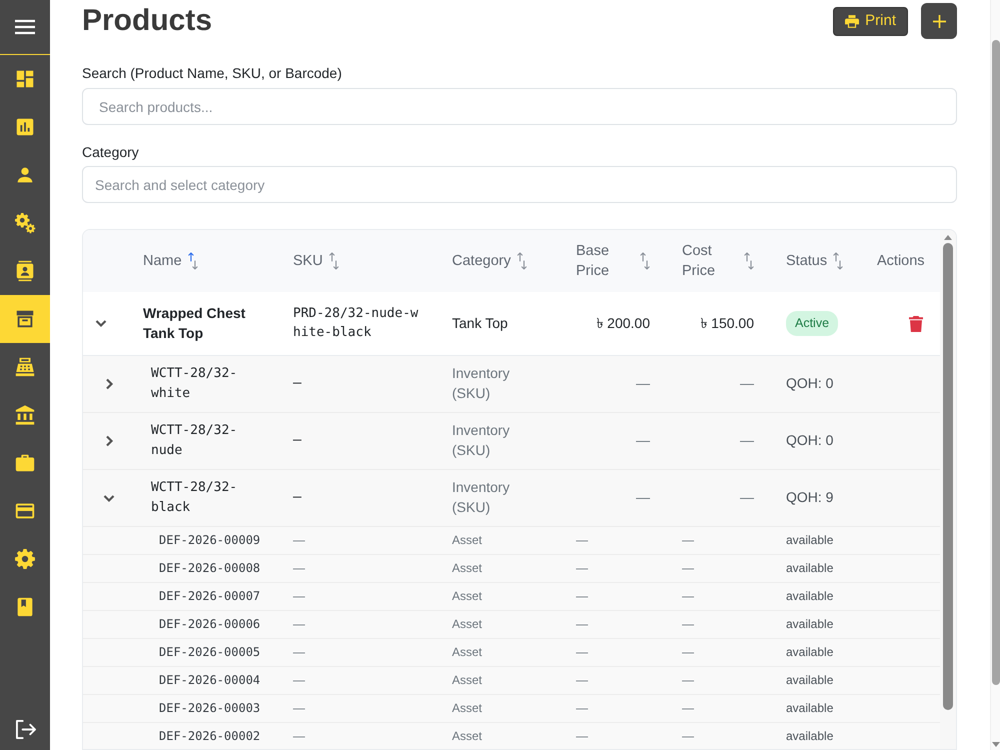 This screenshot has height=750, width=1000. What do you see at coordinates (206, 652) in the screenshot?
I see `asset-name: DEF-2026-00005` at bounding box center [206, 652].